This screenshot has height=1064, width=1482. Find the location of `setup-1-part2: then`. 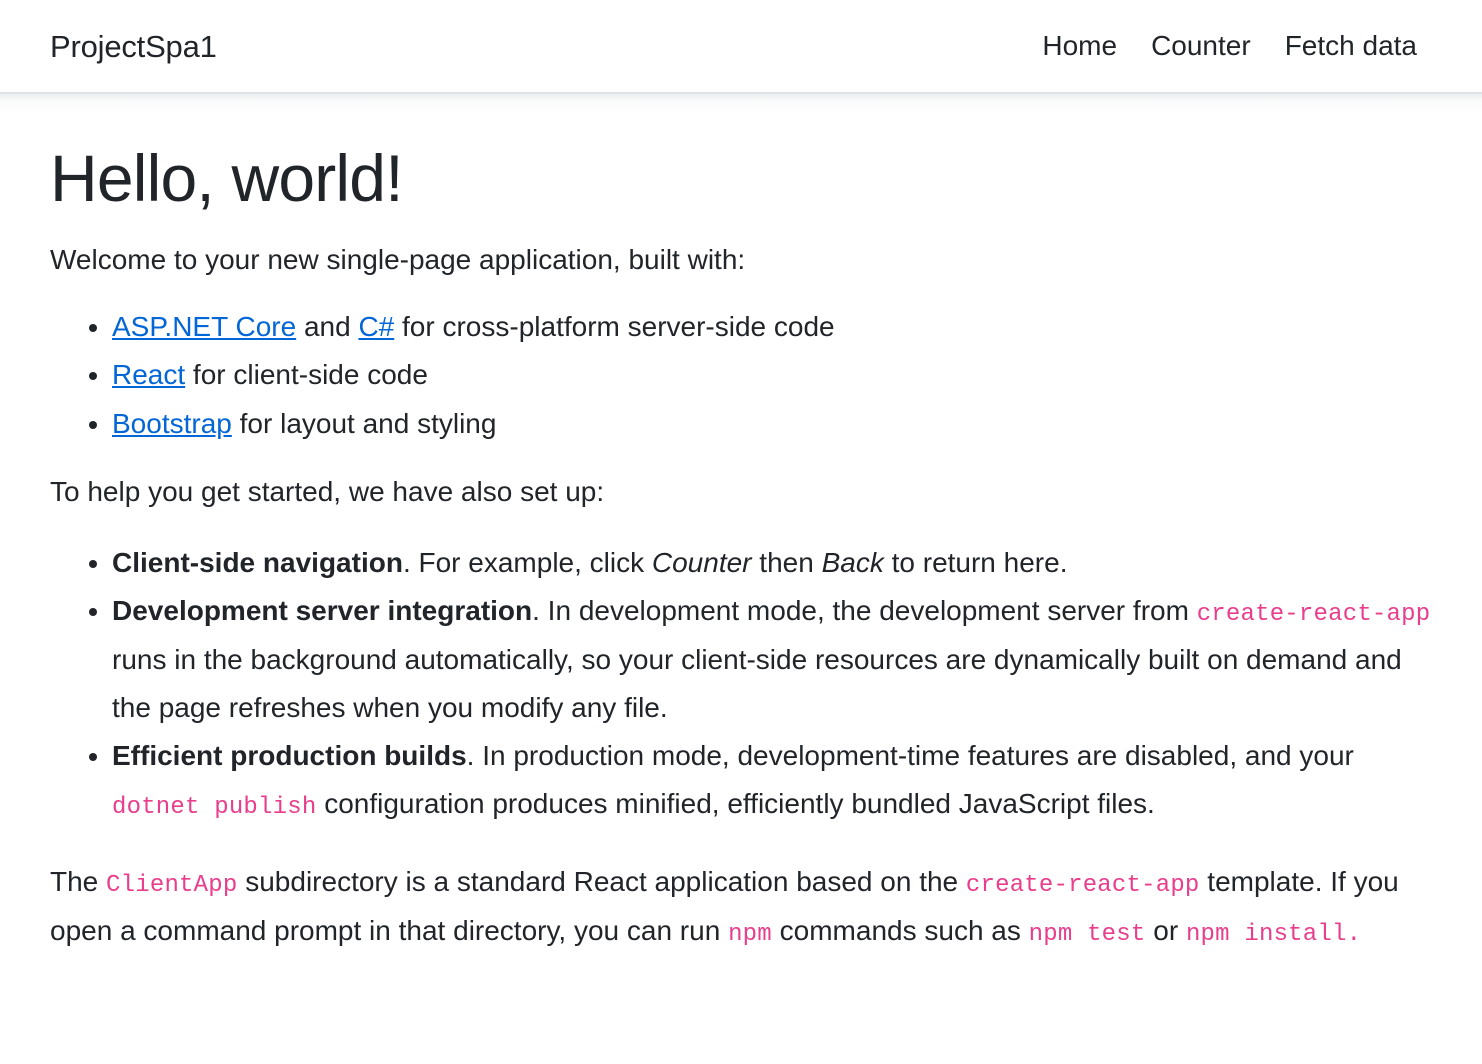

setup-1-part2: then is located at coordinates (786, 563).